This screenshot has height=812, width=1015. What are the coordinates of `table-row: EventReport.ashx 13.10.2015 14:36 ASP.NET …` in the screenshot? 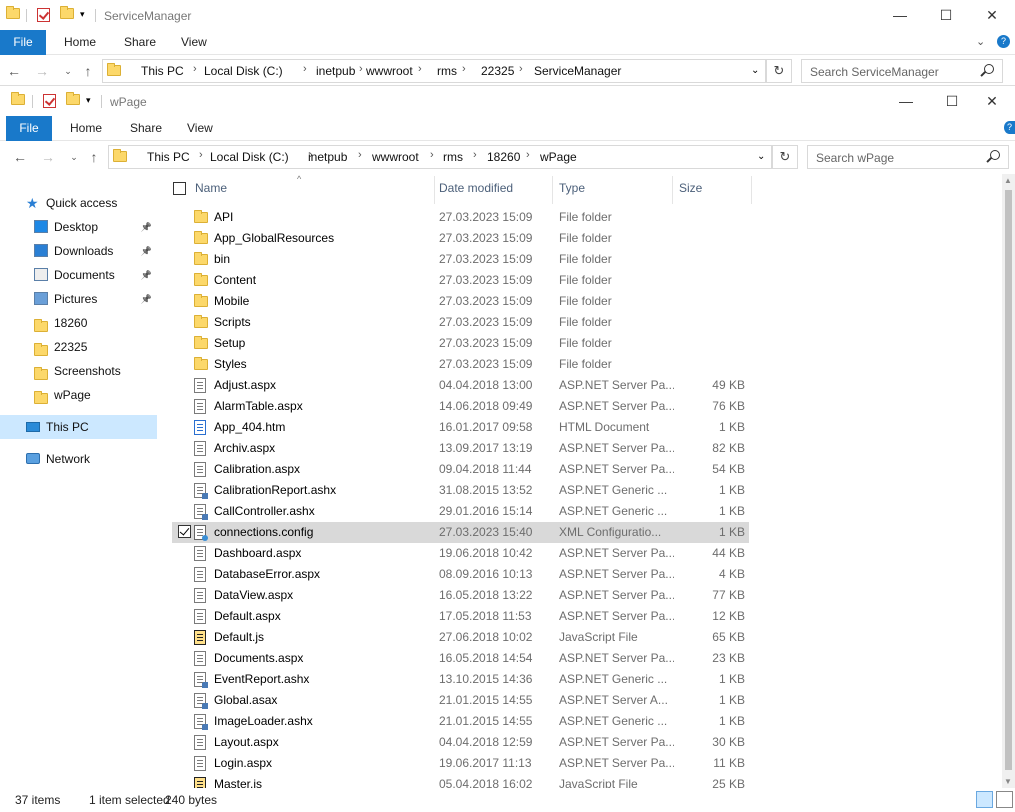 It's located at (460, 679).